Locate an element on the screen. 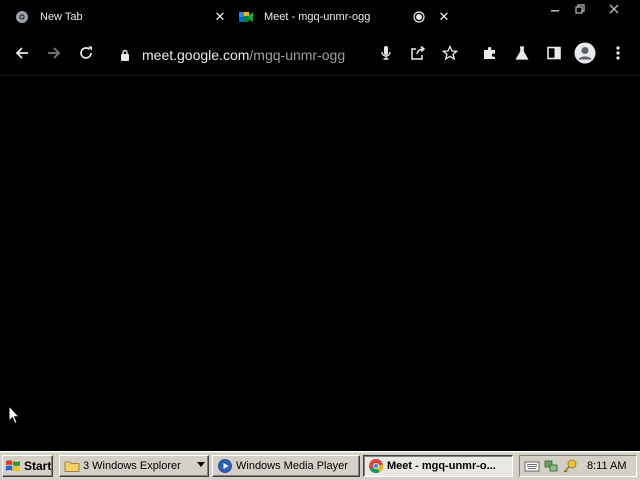  share-button is located at coordinates (418, 55).